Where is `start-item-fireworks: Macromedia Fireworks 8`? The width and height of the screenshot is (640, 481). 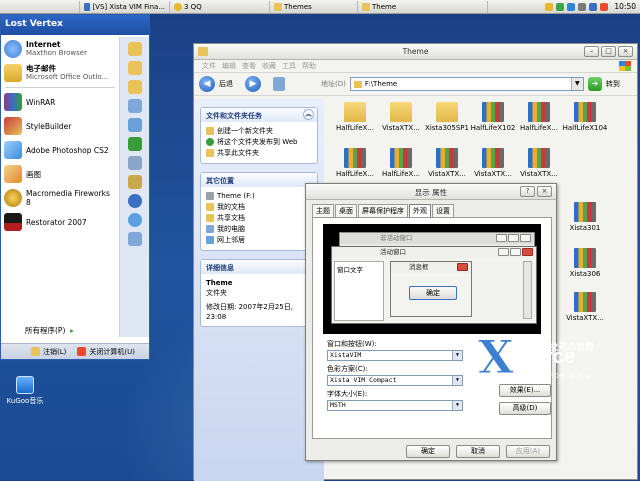 start-item-fireworks: Macromedia Fireworks 8 is located at coordinates (60, 198).